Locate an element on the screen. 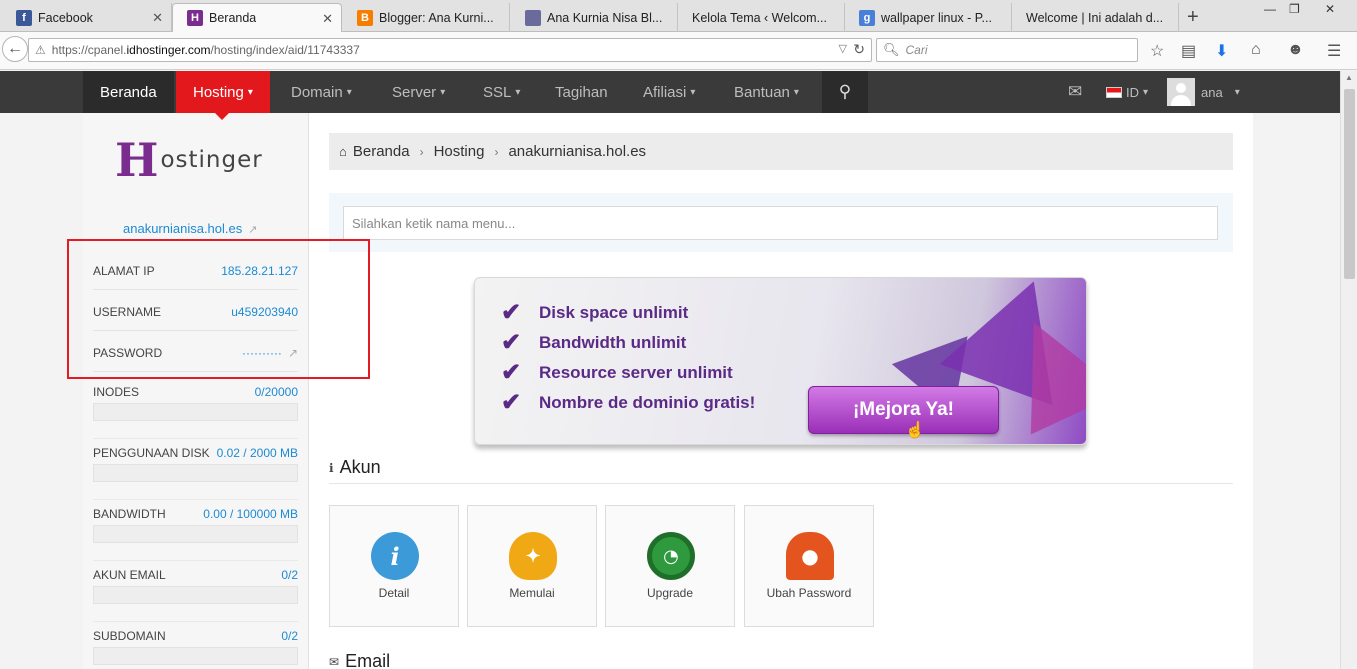  chevron-right-icon: › is located at coordinates (421, 151).